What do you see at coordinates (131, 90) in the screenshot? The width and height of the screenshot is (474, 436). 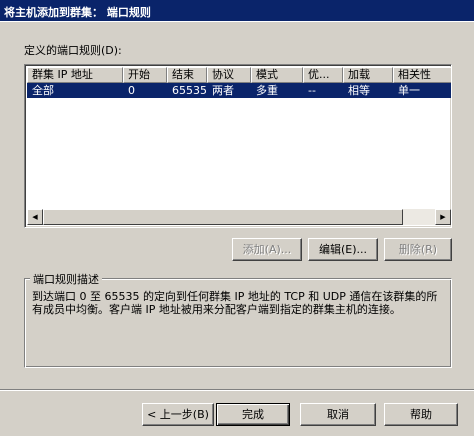 I see `cell-start: 0` at bounding box center [131, 90].